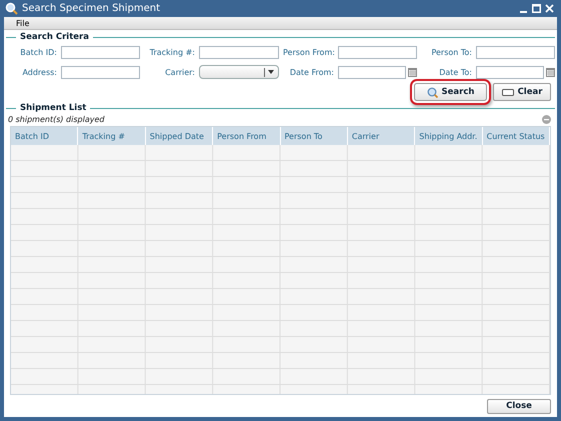  I want to click on maximize-icon, so click(536, 8).